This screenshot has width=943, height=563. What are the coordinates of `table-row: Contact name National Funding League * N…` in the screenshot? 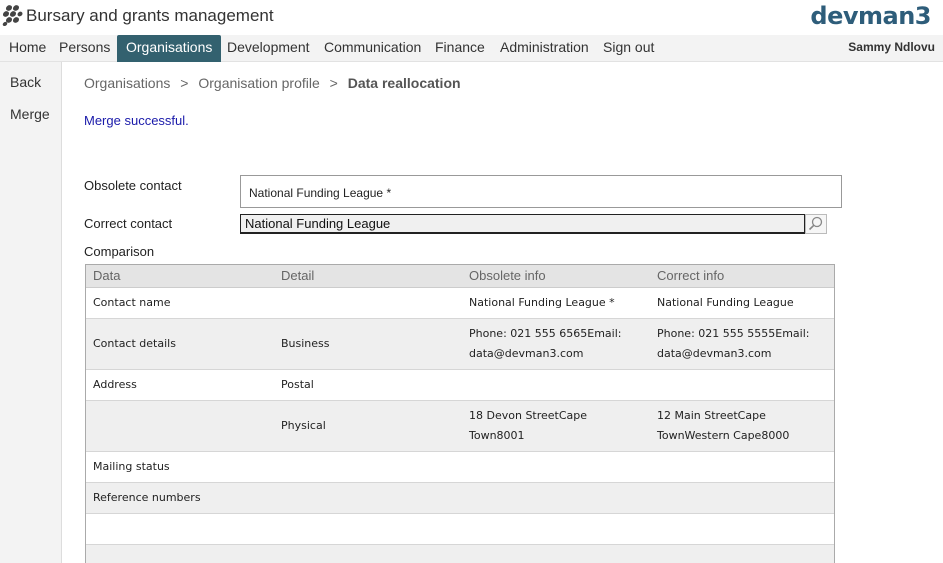 It's located at (460, 303).